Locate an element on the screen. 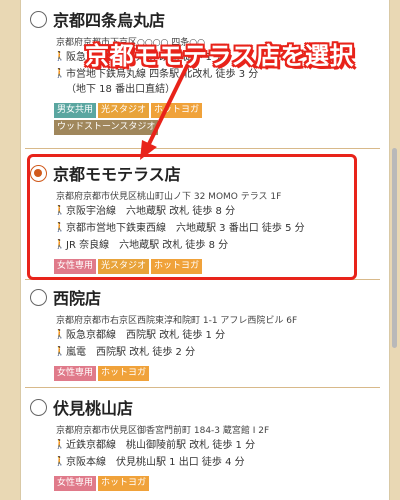  callout-arrow-icon is located at coordinates (165, 111).